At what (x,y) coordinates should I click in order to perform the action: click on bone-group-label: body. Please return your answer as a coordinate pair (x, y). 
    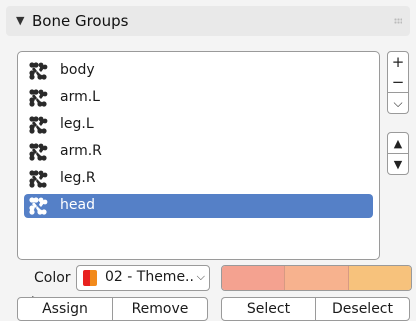
    Looking at the image, I should click on (77, 70).